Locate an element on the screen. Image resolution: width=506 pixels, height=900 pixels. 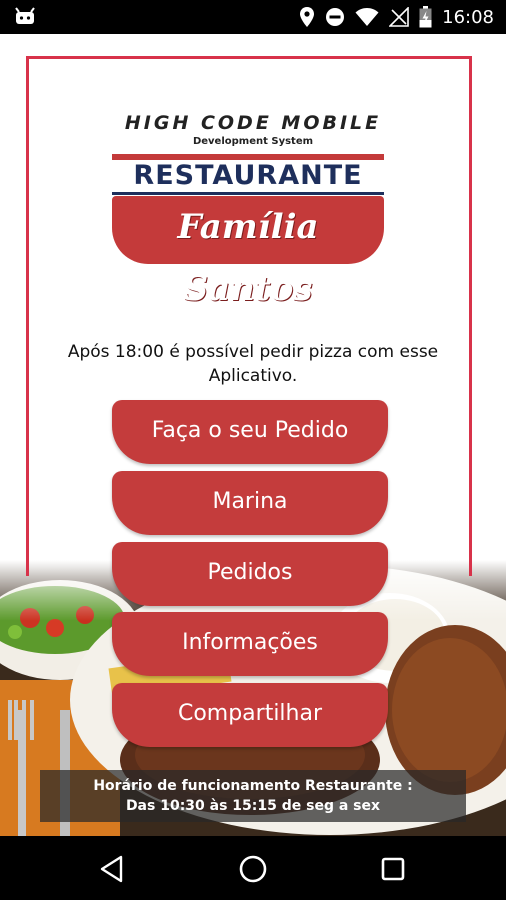
logo-divider is located at coordinates (248, 193).